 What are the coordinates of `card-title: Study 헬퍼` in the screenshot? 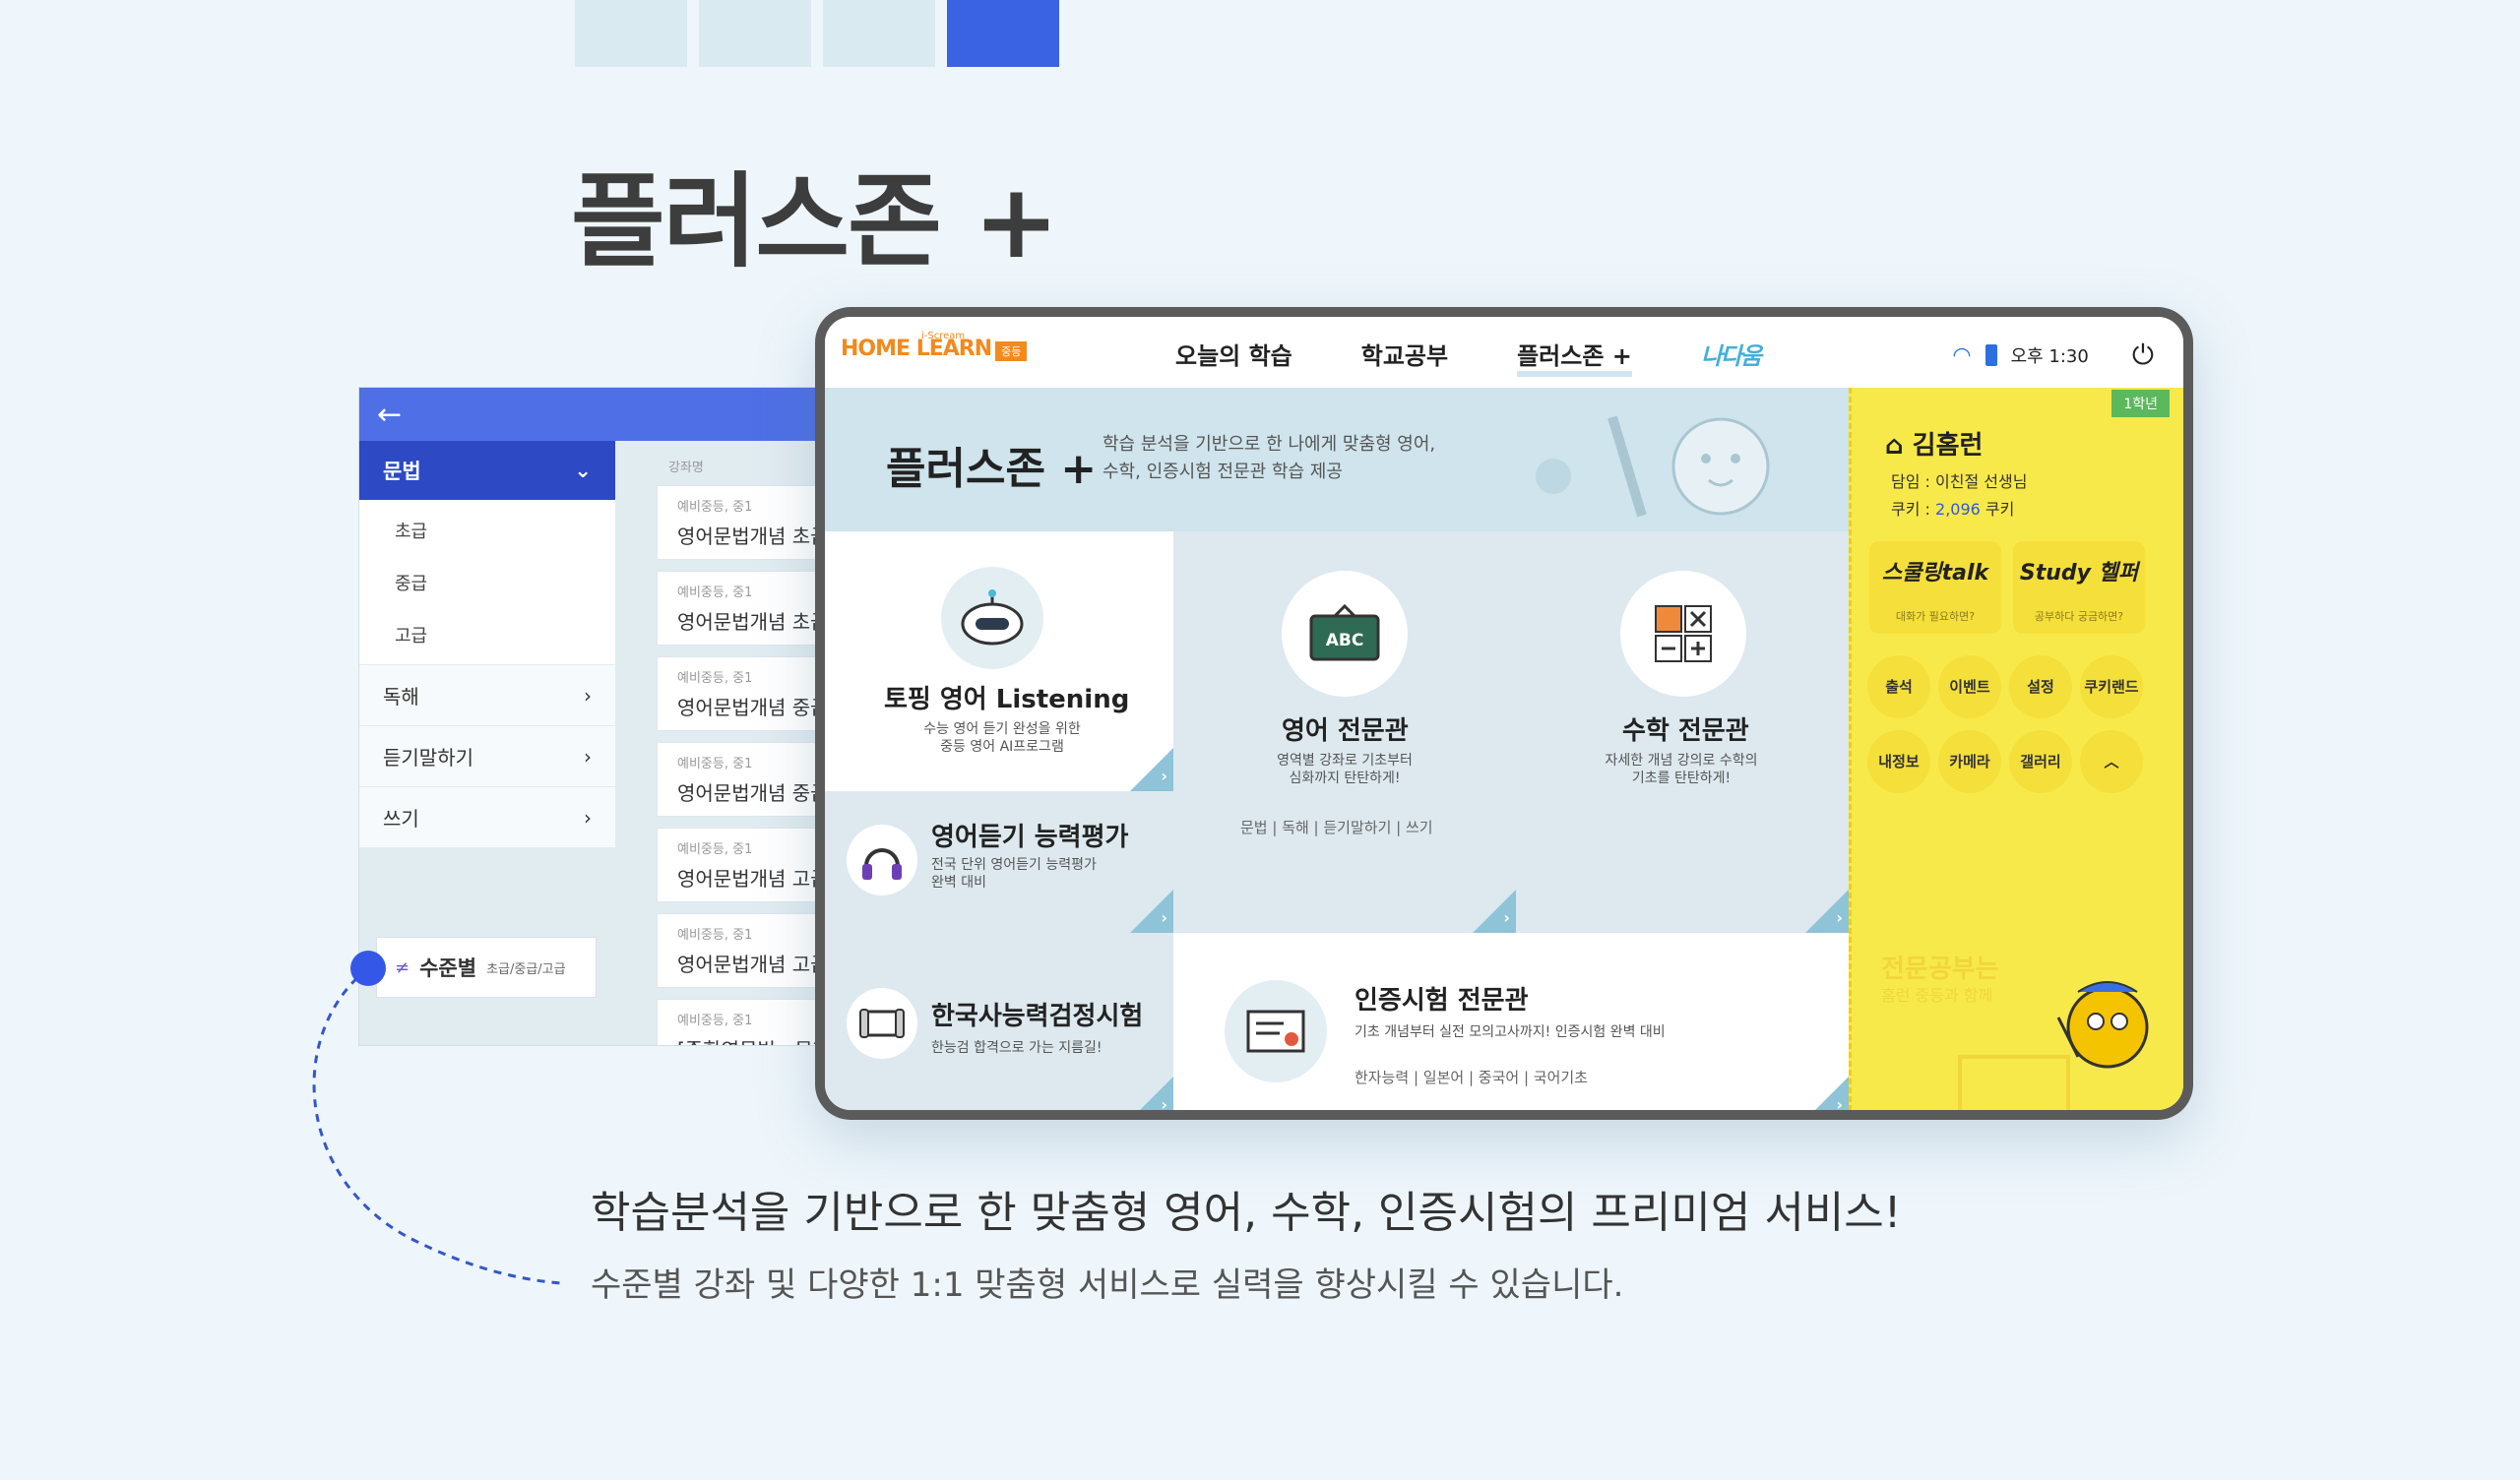 It's located at (2079, 574).